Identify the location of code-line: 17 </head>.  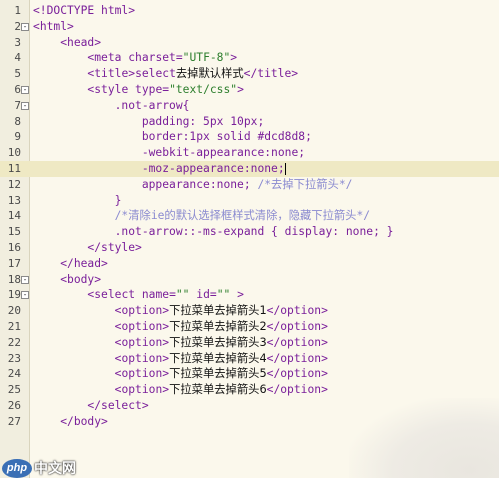
(249, 264).